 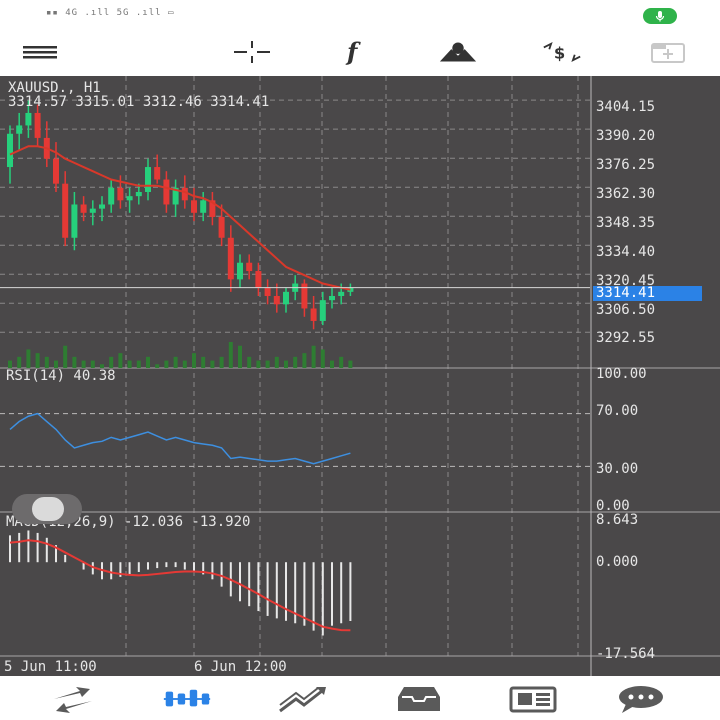 I want to click on objects-icon, so click(x=458, y=52).